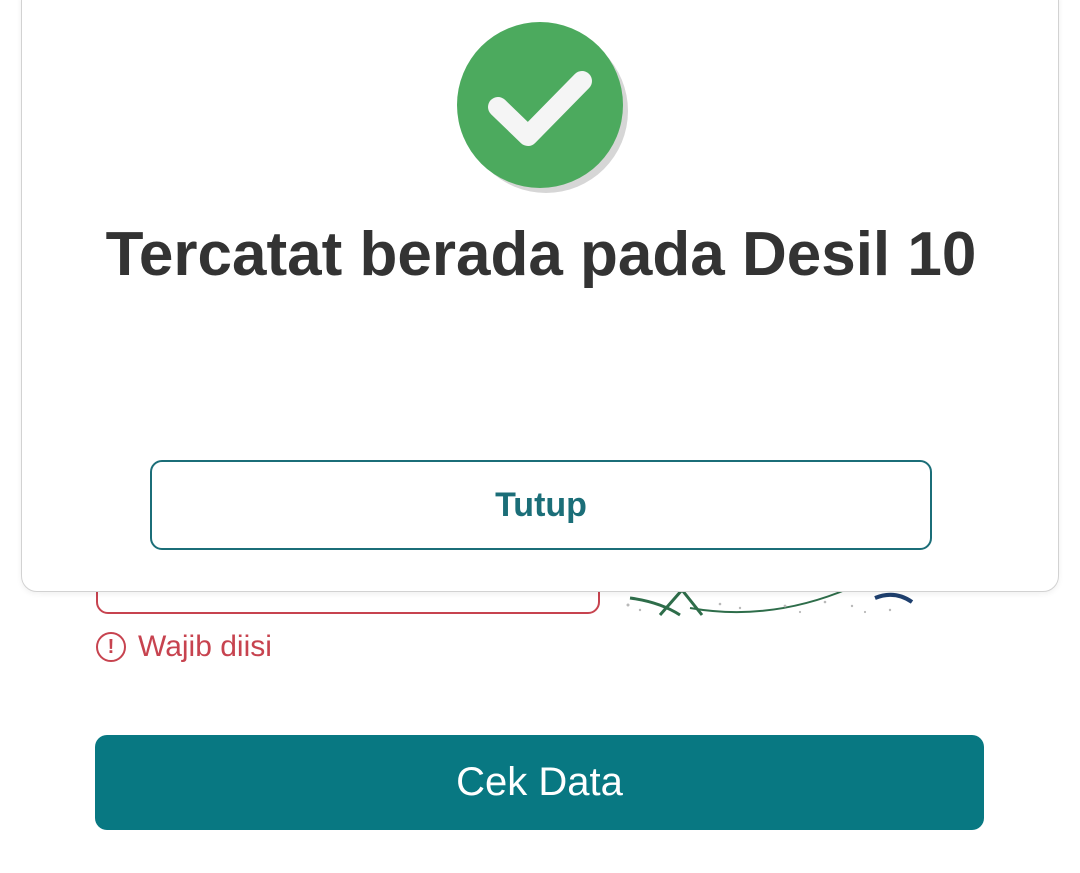 The width and height of the screenshot is (1080, 873). I want to click on validation-error: ! Wajib diisi, so click(184, 647).